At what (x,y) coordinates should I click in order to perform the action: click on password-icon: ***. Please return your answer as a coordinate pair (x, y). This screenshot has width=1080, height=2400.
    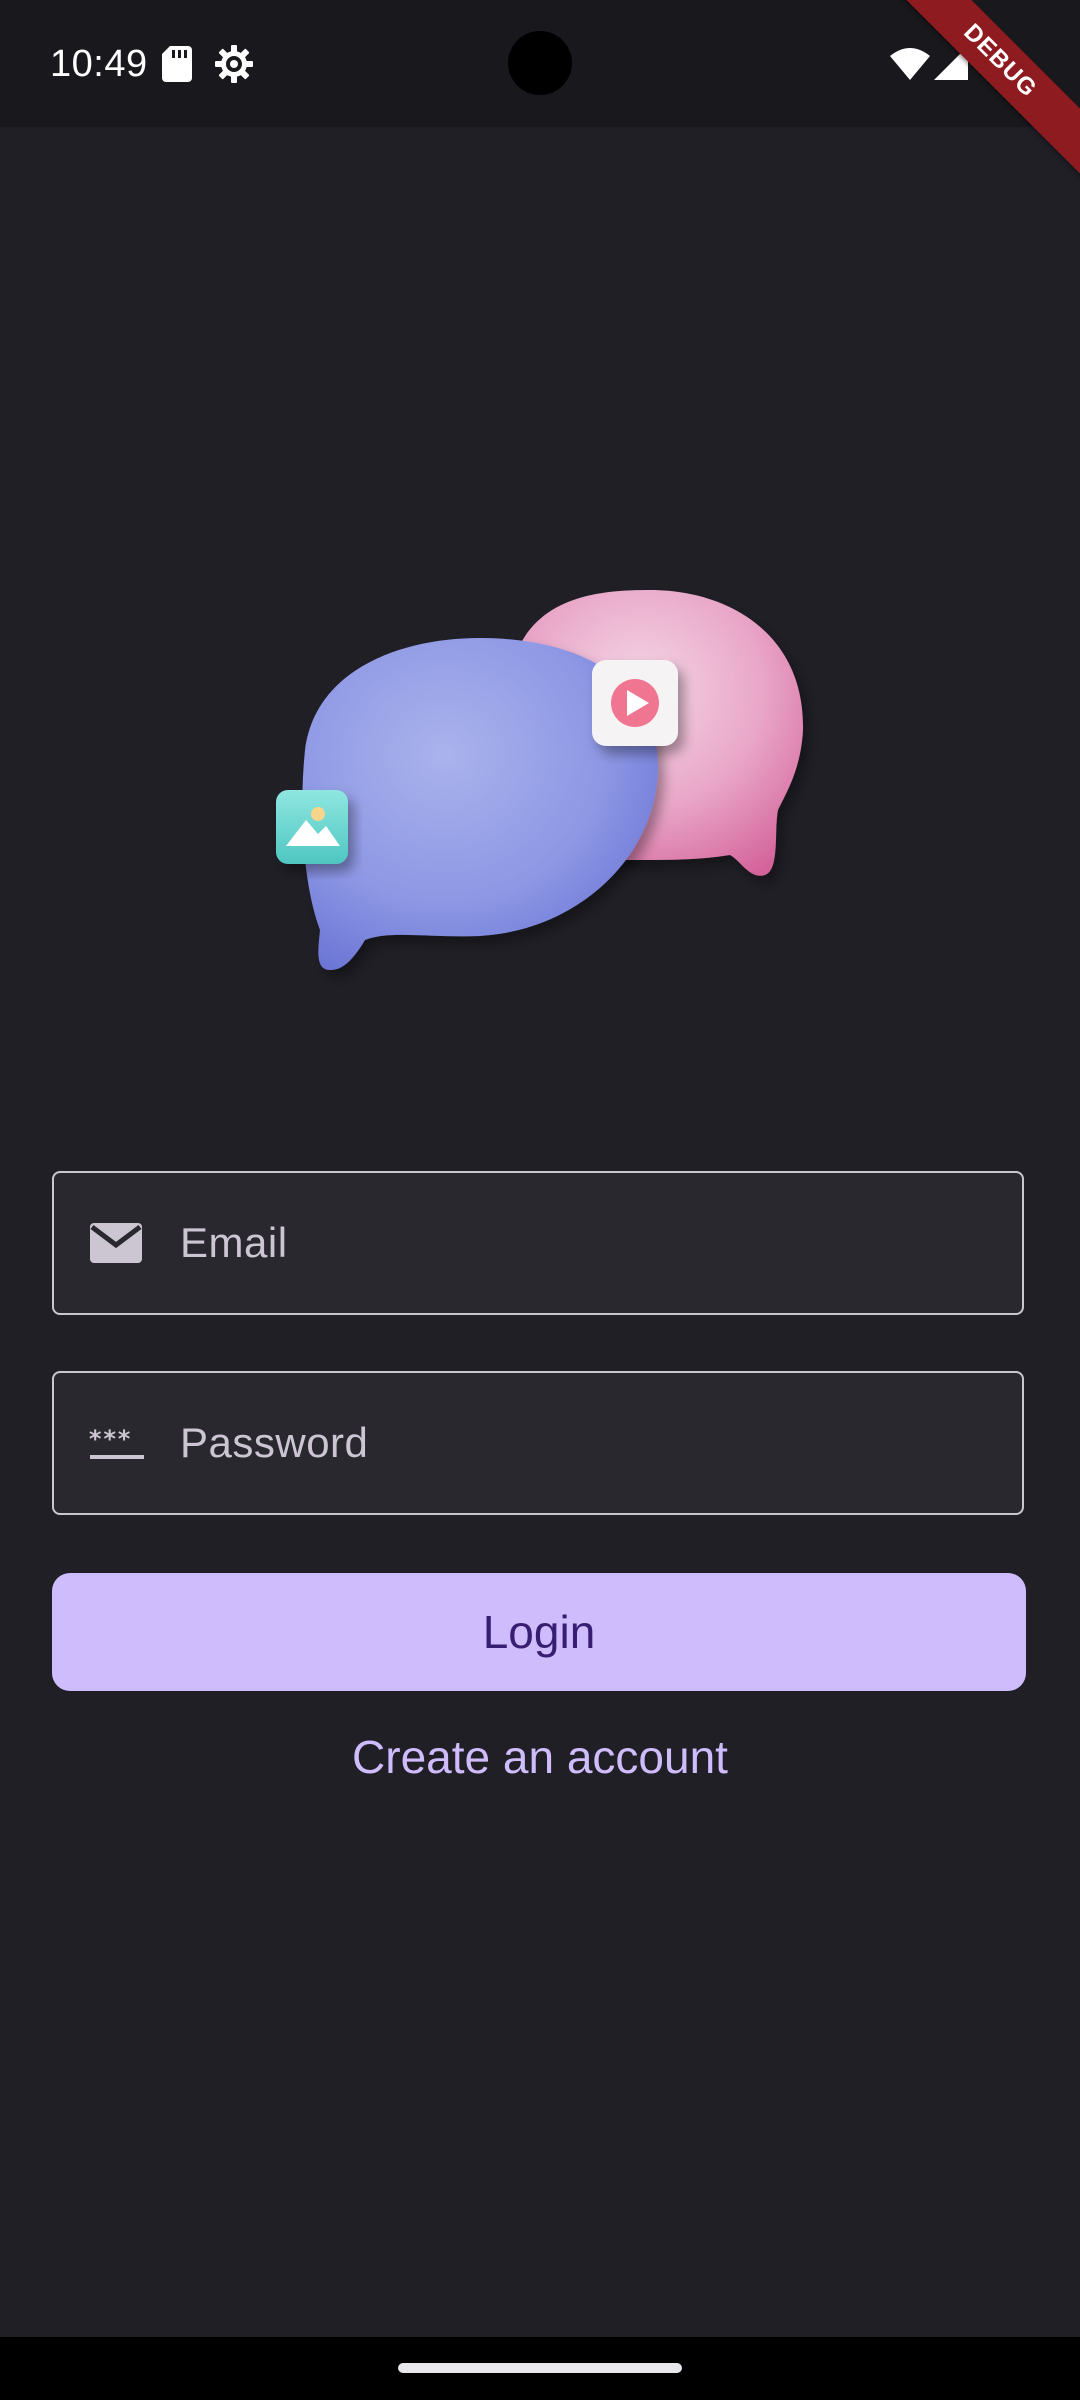
    Looking at the image, I should click on (116, 1442).